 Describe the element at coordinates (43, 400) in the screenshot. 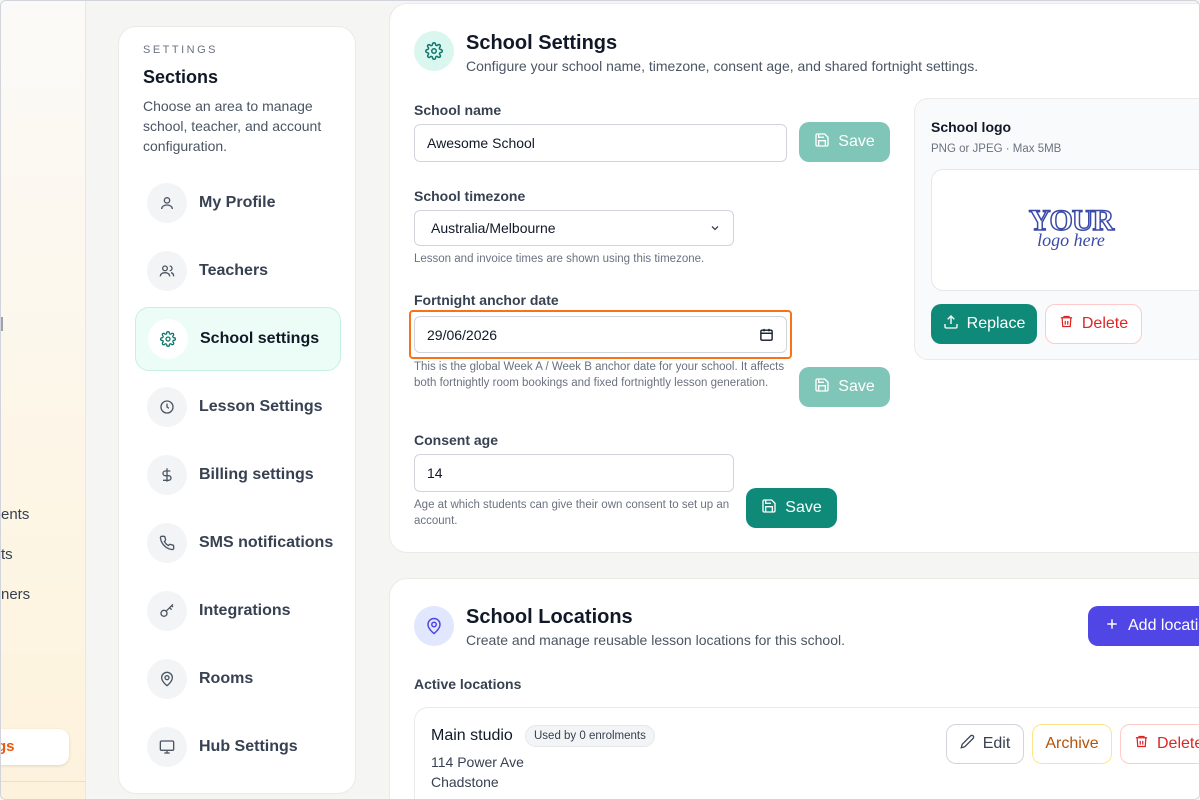

I see `app-sidebar: s ents ts ners gs` at that location.